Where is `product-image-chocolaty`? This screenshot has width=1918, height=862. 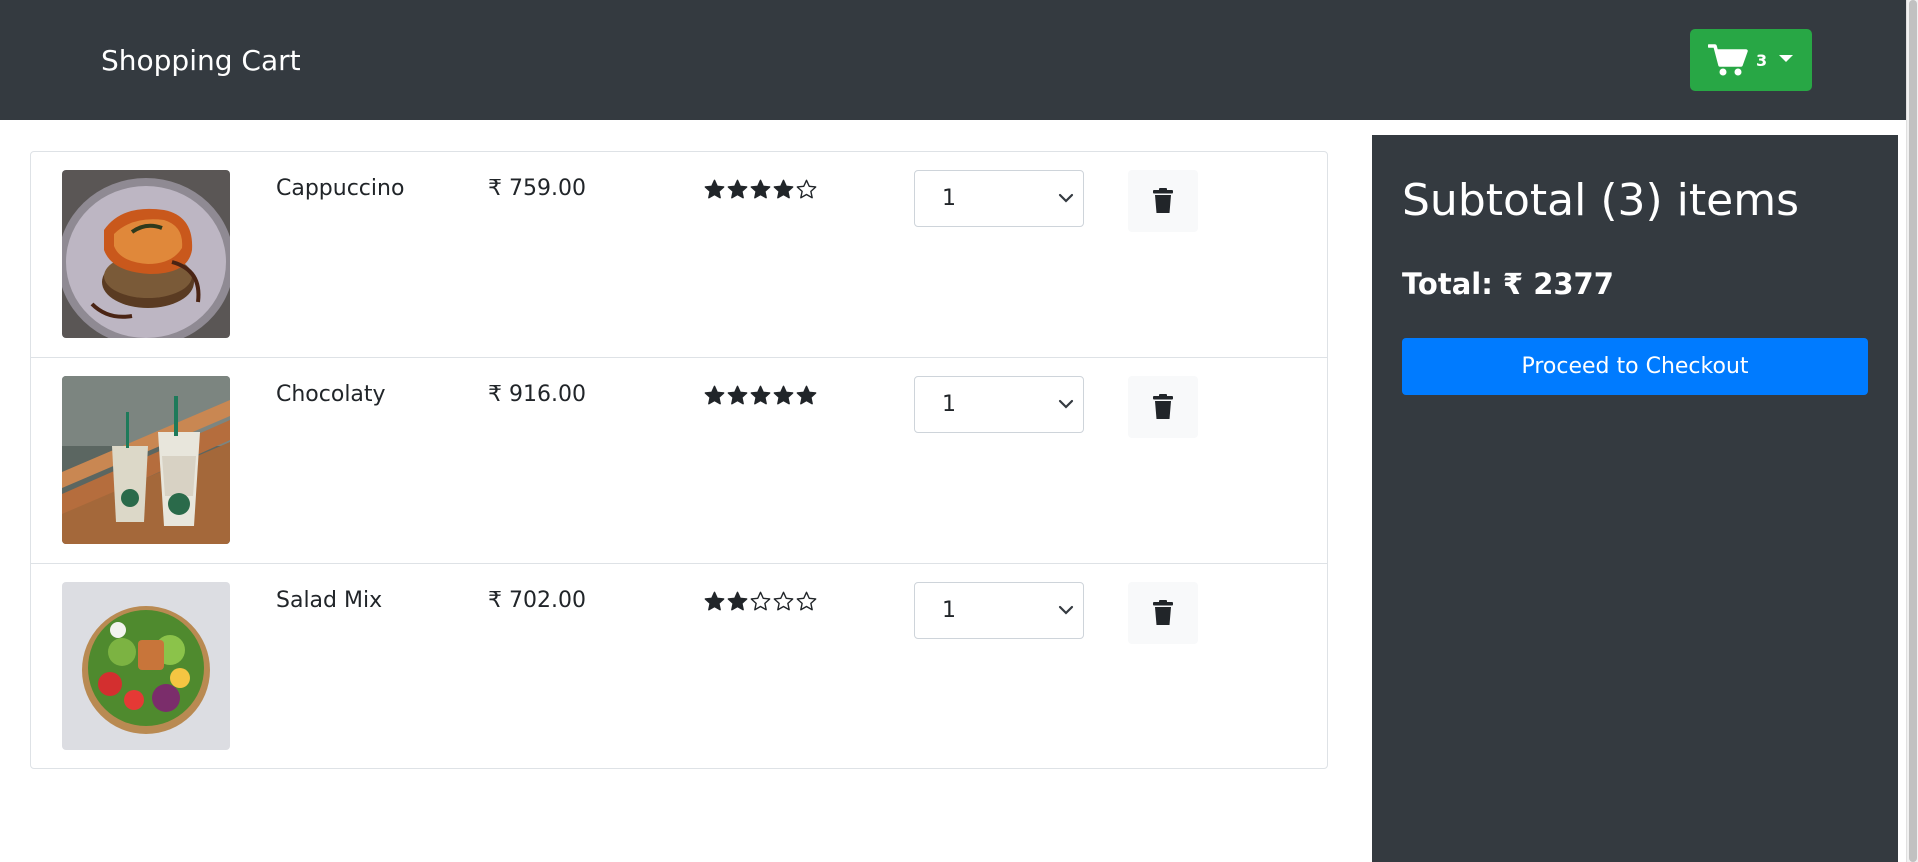
product-image-chocolaty is located at coordinates (146, 460).